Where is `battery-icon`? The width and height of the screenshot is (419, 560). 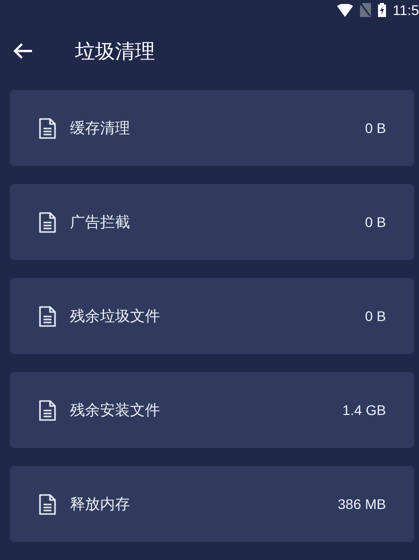
battery-icon is located at coordinates (382, 10).